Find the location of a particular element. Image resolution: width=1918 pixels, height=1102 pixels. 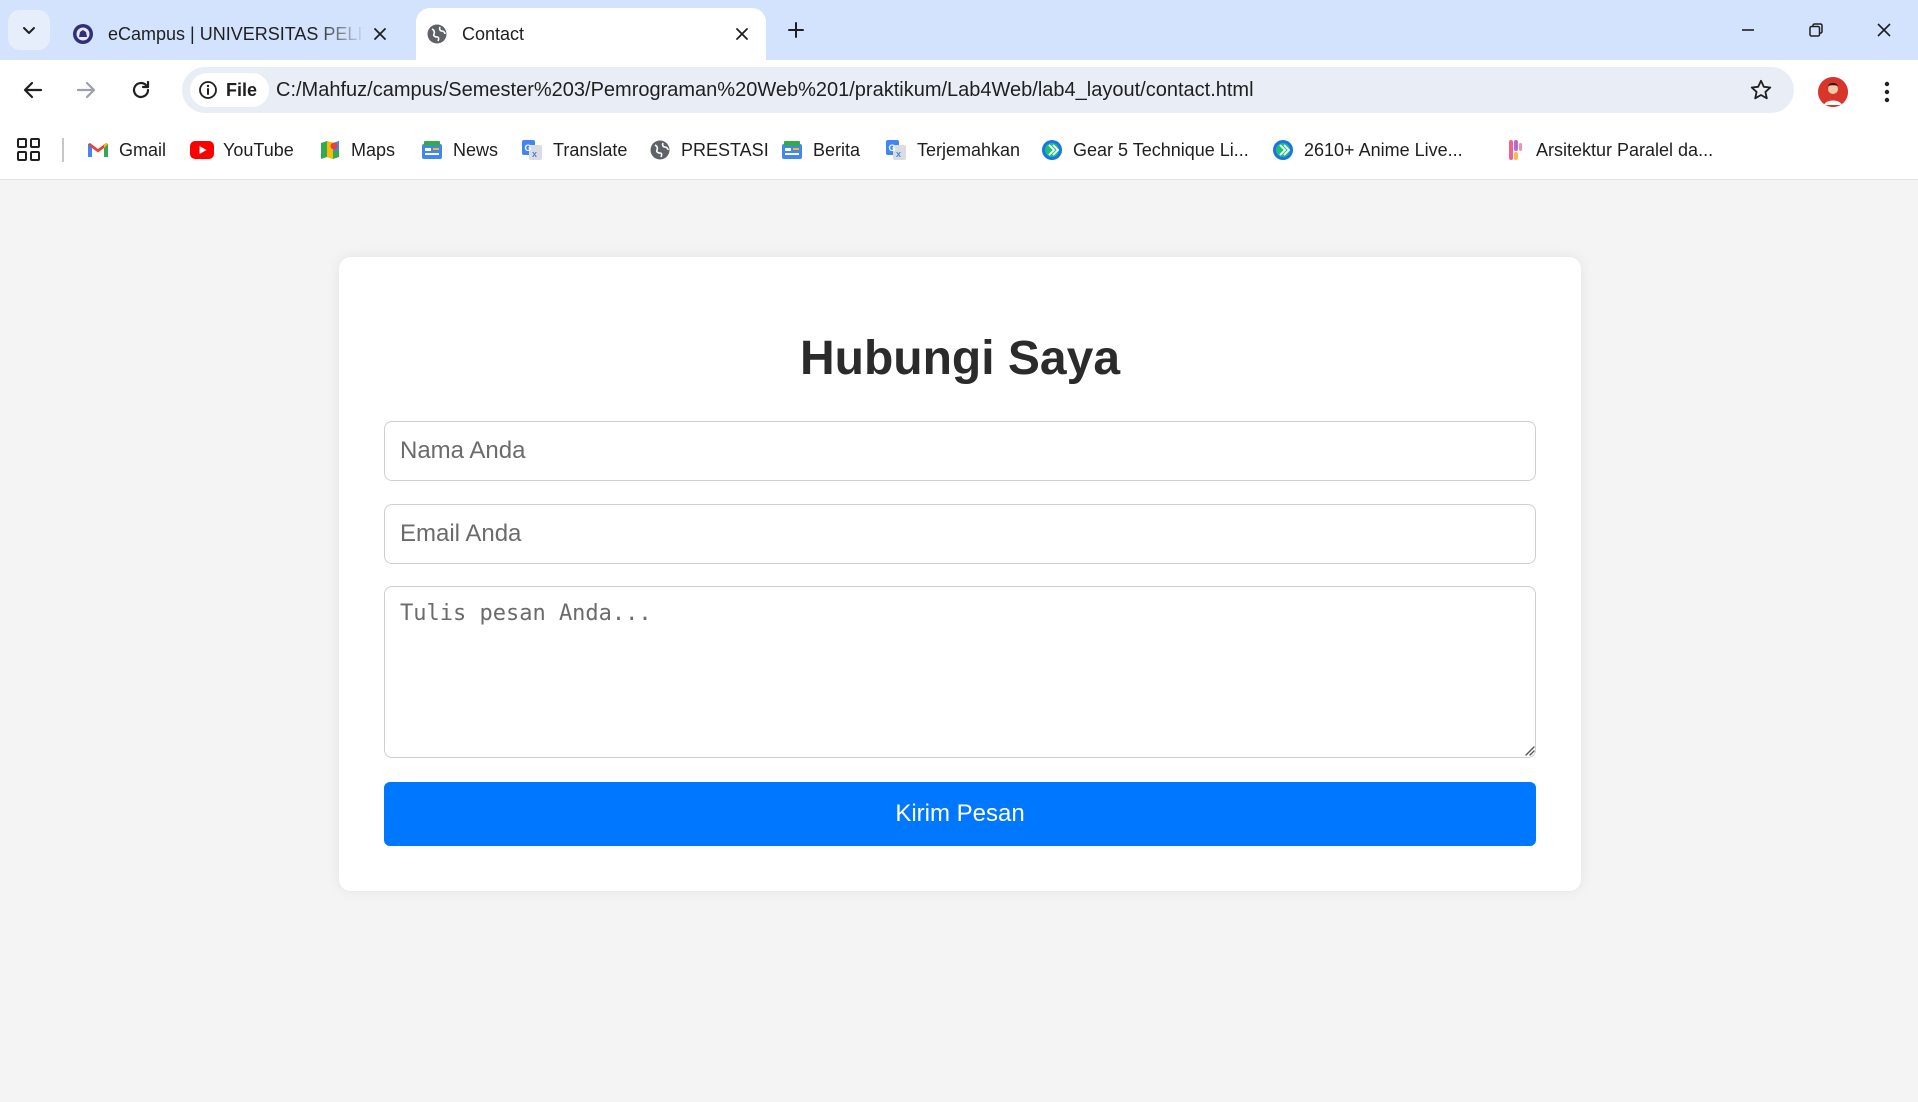

reload-button is located at coordinates (141, 90).